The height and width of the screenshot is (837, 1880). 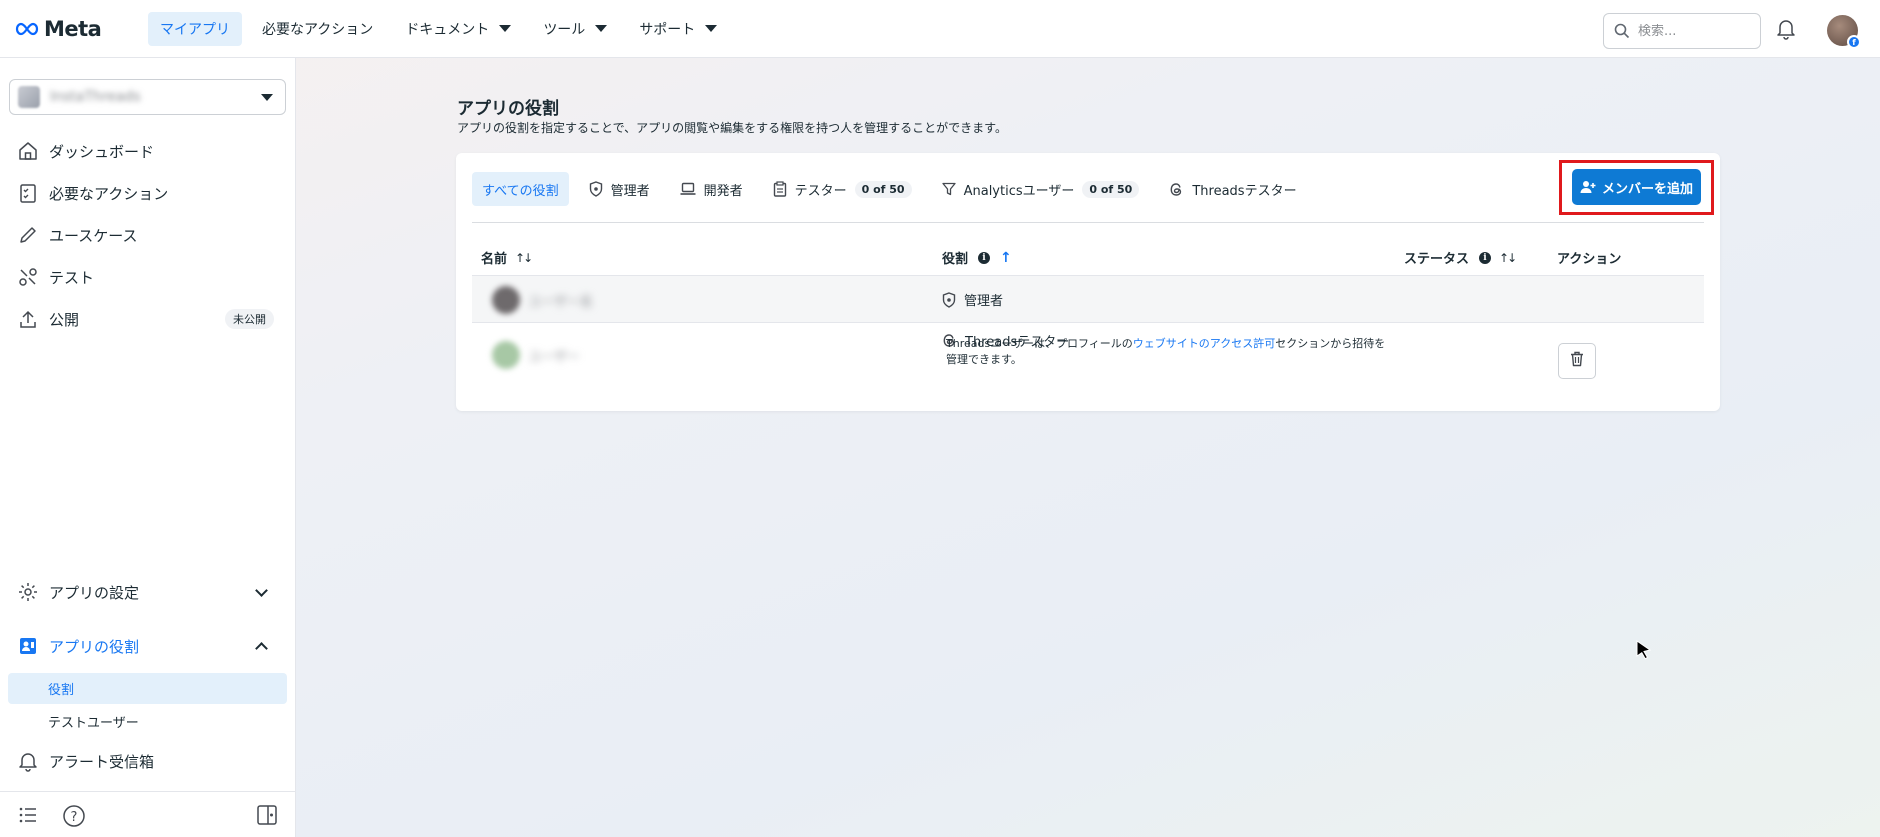 What do you see at coordinates (147, 688) in the screenshot?
I see `sidebar-subitem-roles: 役割` at bounding box center [147, 688].